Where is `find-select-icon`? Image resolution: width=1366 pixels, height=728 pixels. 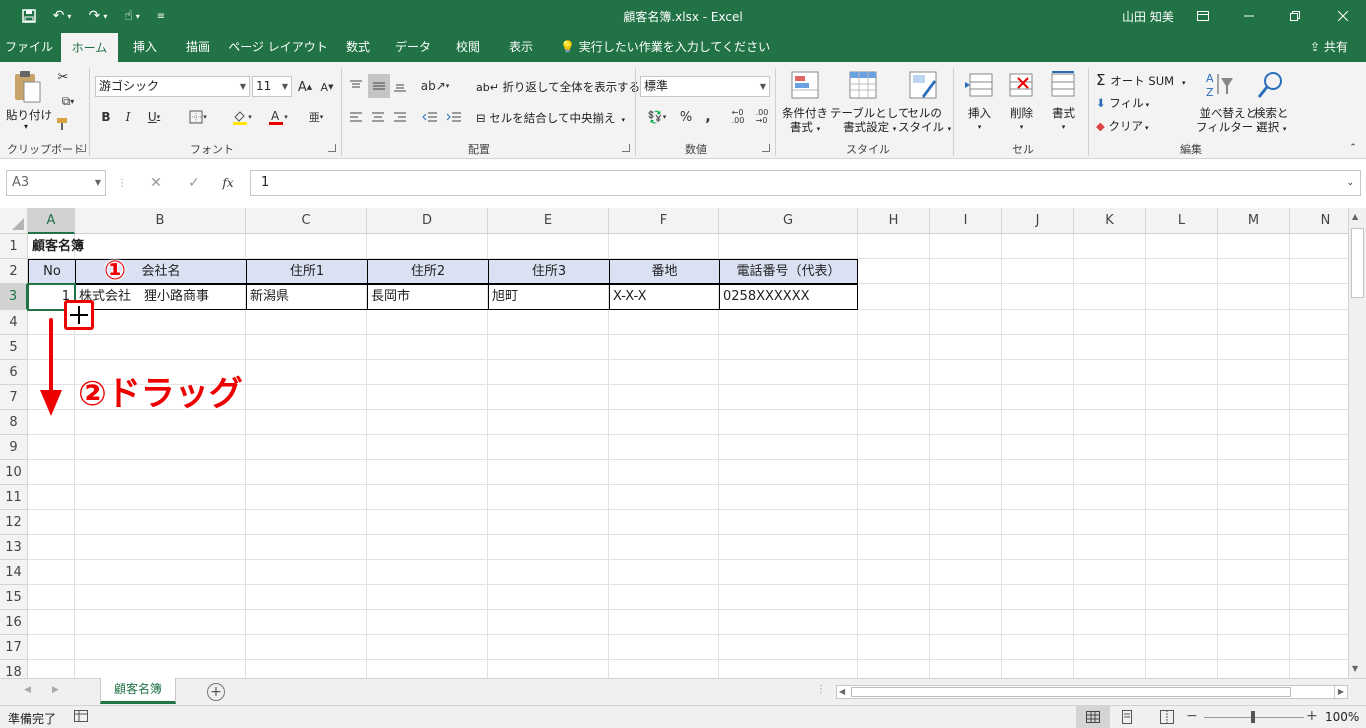 find-select-icon is located at coordinates (1272, 86).